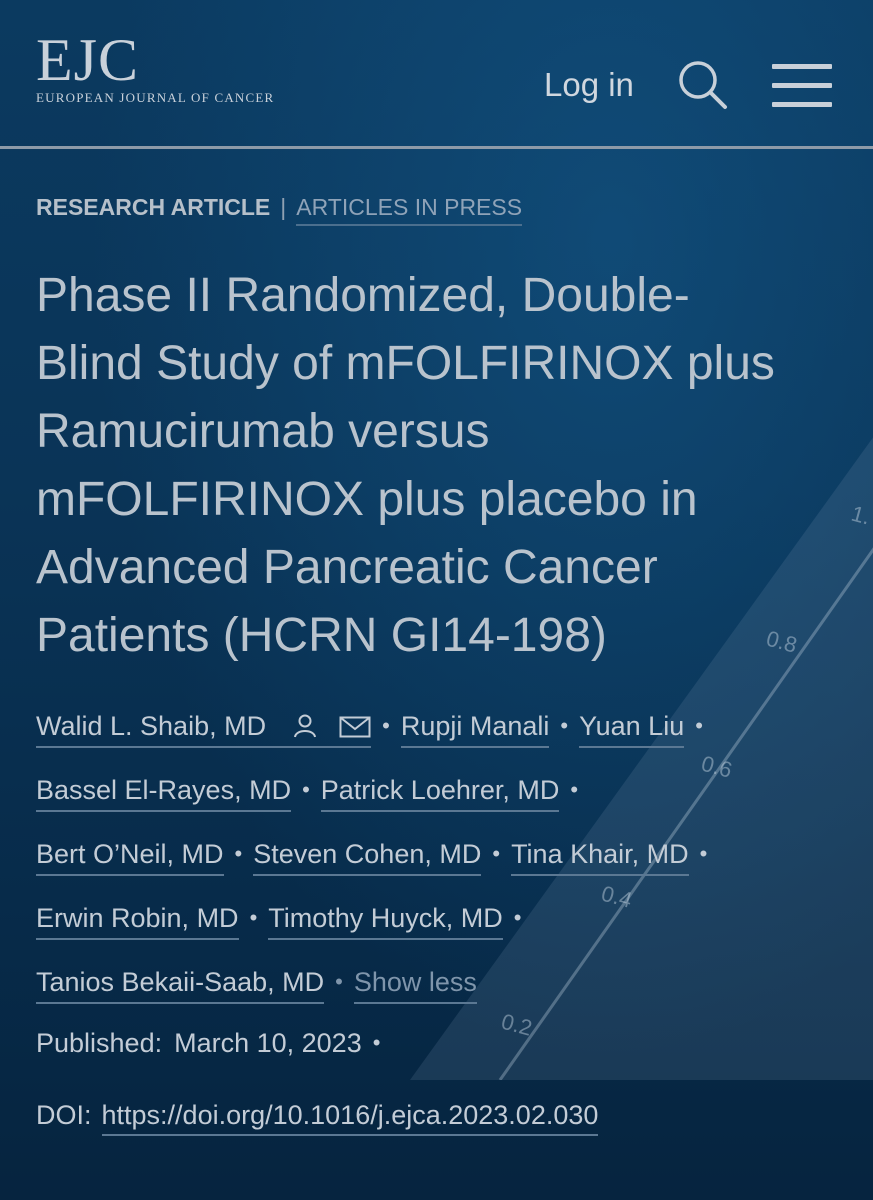  What do you see at coordinates (600, 857) in the screenshot?
I see `author-link: Tina Khair, MD` at bounding box center [600, 857].